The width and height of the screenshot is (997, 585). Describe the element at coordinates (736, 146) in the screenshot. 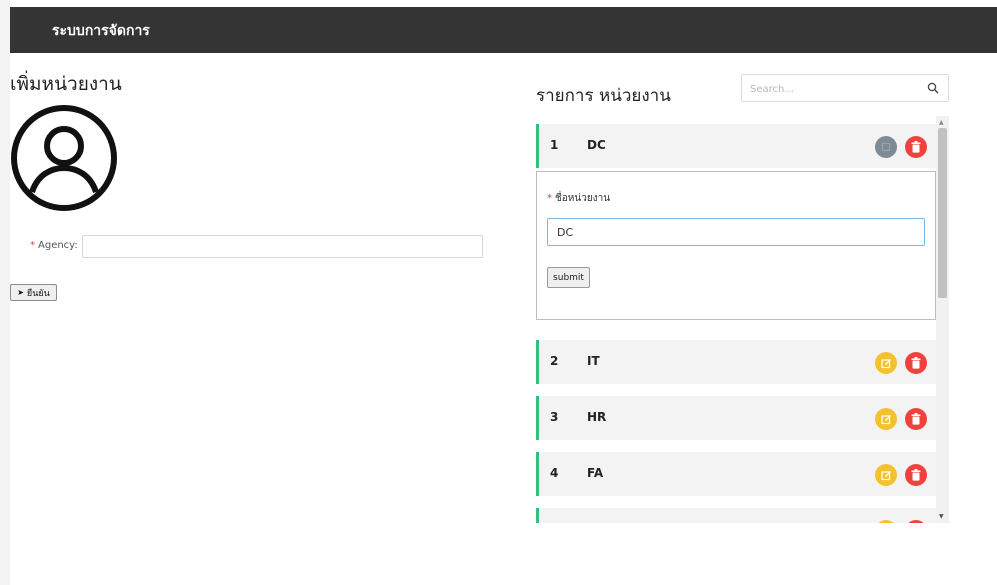

I see `table-row: 1 DC` at that location.